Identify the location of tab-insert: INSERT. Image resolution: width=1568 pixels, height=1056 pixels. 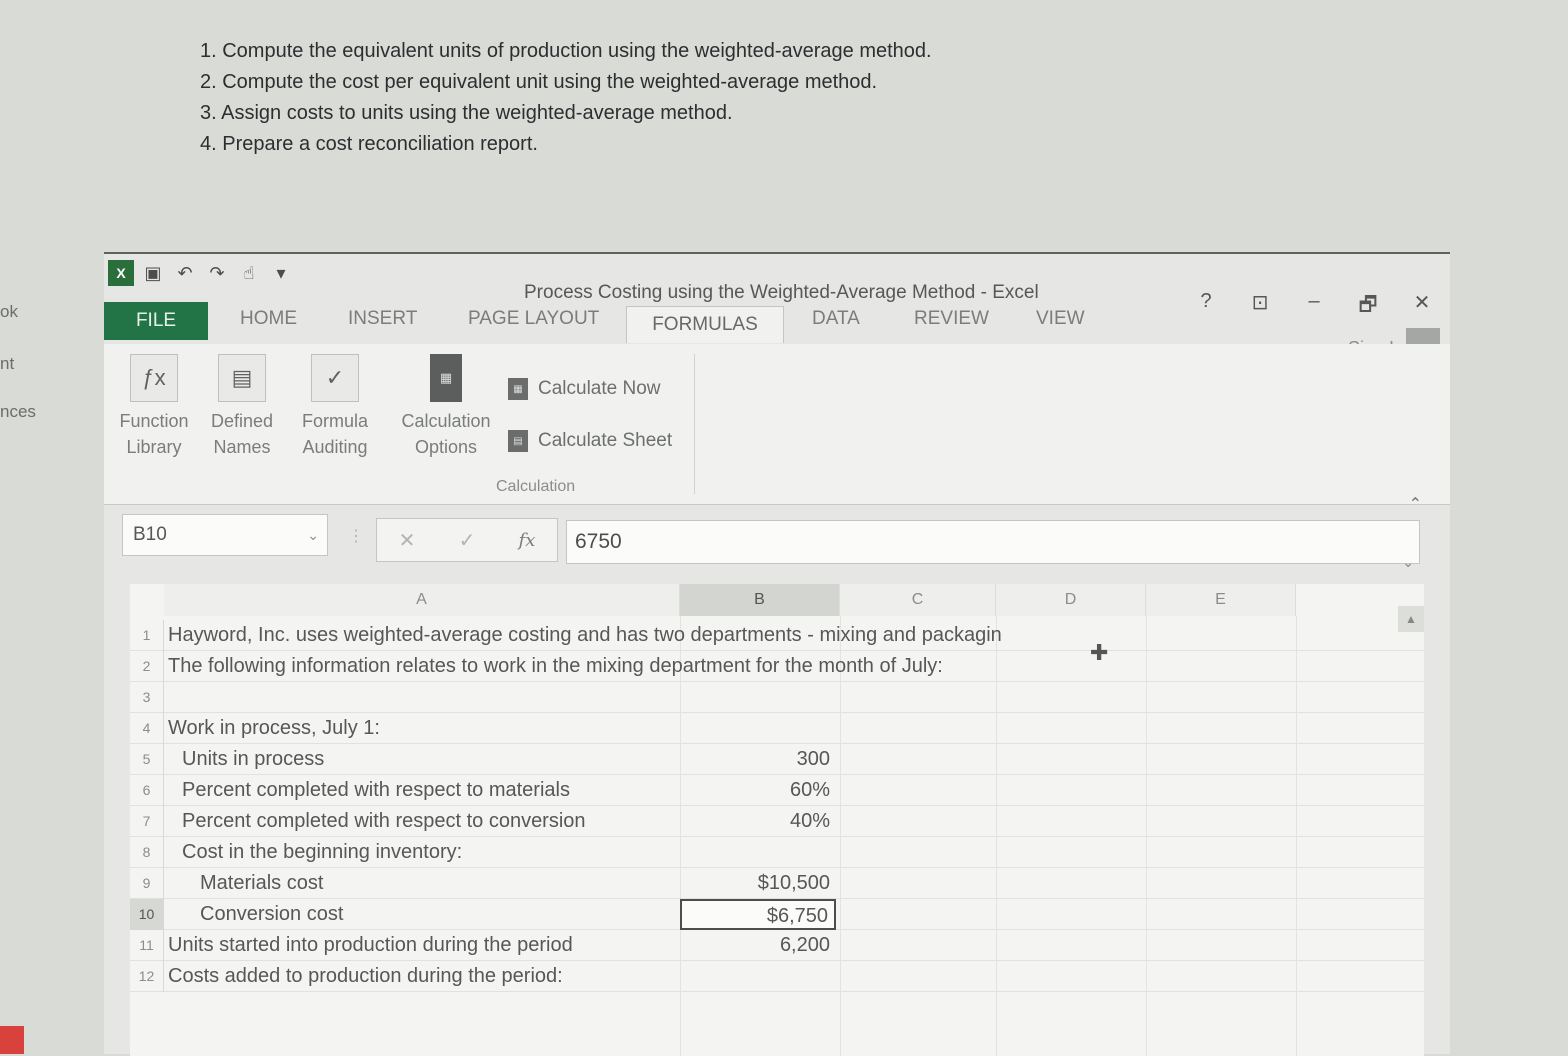
(382, 319).